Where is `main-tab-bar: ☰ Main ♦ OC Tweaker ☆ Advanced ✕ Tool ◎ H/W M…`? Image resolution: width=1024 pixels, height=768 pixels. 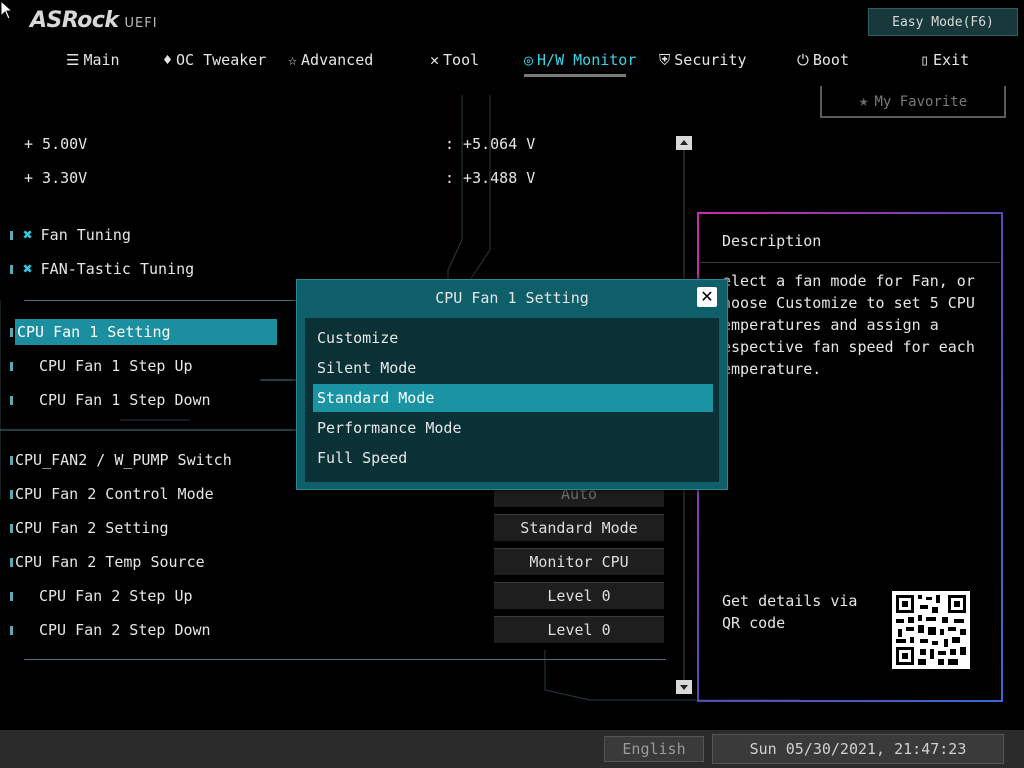 main-tab-bar: ☰ Main ♦ OC Tweaker ☆ Advanced ✕ Tool ◎ H/W M… is located at coordinates (512, 65).